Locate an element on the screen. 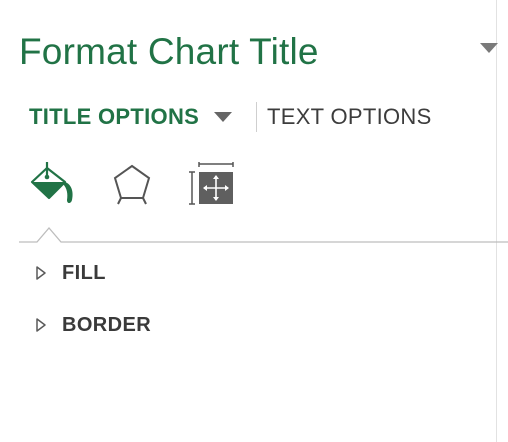 This screenshot has height=442, width=508. tab-title-options: TITLE OPTIONS is located at coordinates (131, 117).